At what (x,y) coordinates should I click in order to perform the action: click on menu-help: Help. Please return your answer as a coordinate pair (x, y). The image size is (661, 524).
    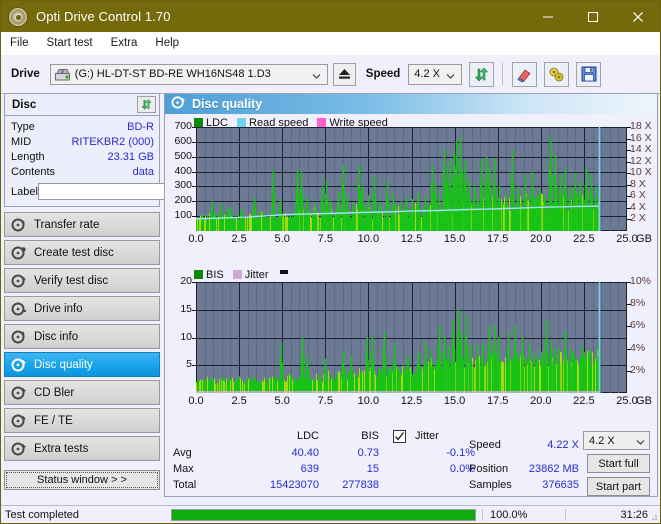
    Looking at the image, I should click on (167, 43).